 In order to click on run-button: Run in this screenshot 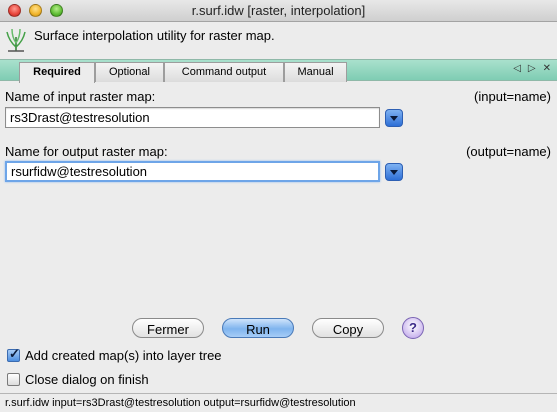, I will do `click(258, 328)`.